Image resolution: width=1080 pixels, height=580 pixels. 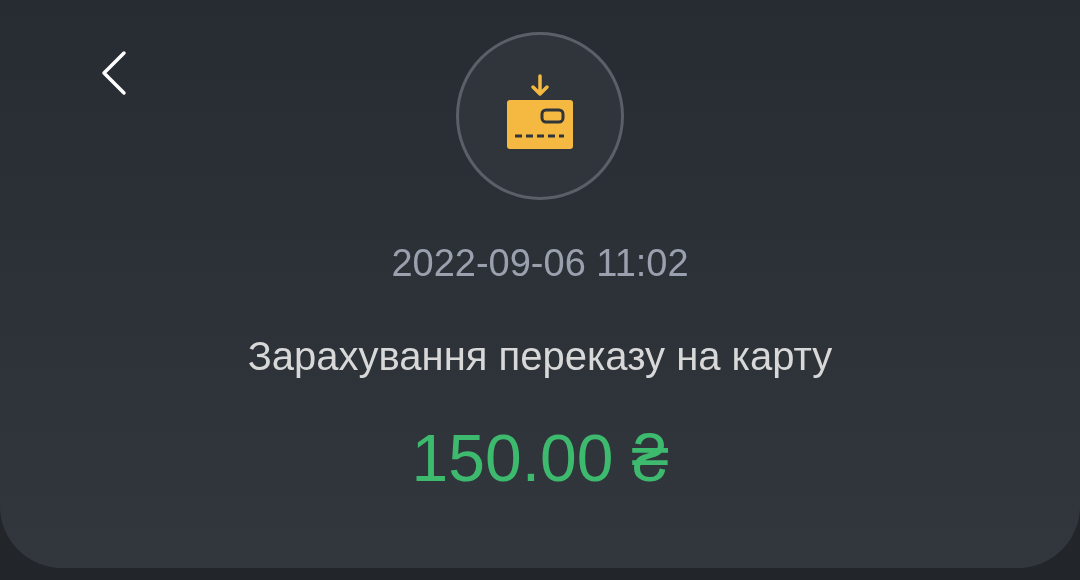 I want to click on card-deposit-icon, so click(x=540, y=112).